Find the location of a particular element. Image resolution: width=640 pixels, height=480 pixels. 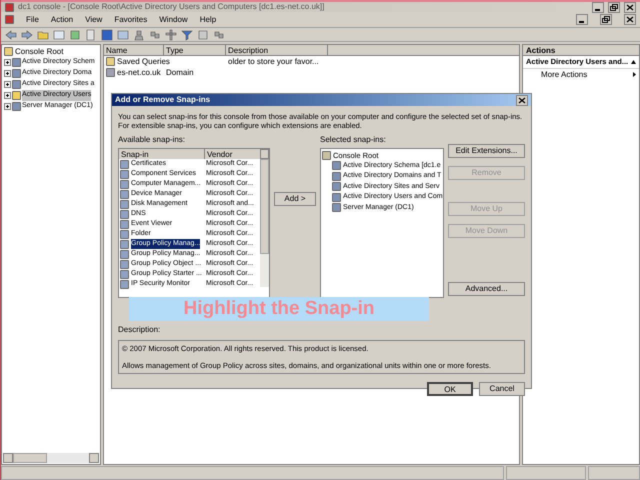

add-button: Add > is located at coordinates (295, 199).